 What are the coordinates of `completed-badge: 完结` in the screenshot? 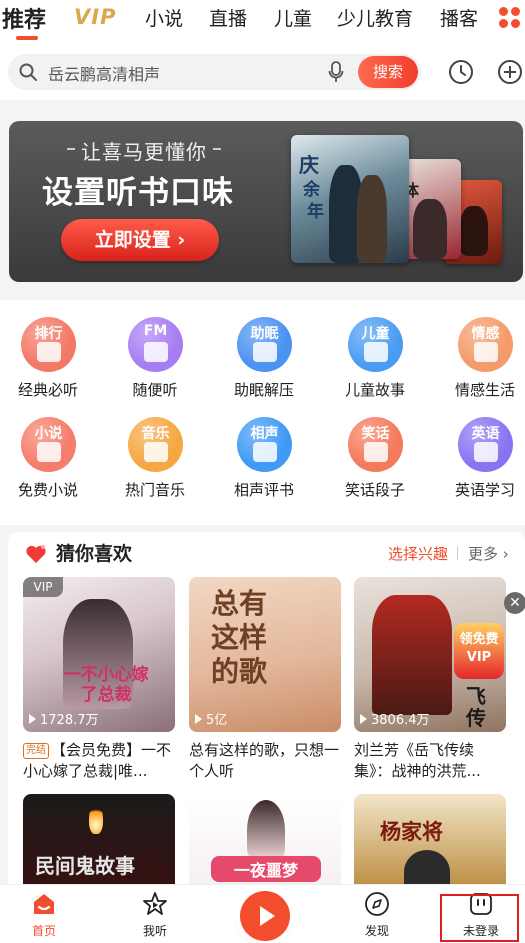 It's located at (36, 751).